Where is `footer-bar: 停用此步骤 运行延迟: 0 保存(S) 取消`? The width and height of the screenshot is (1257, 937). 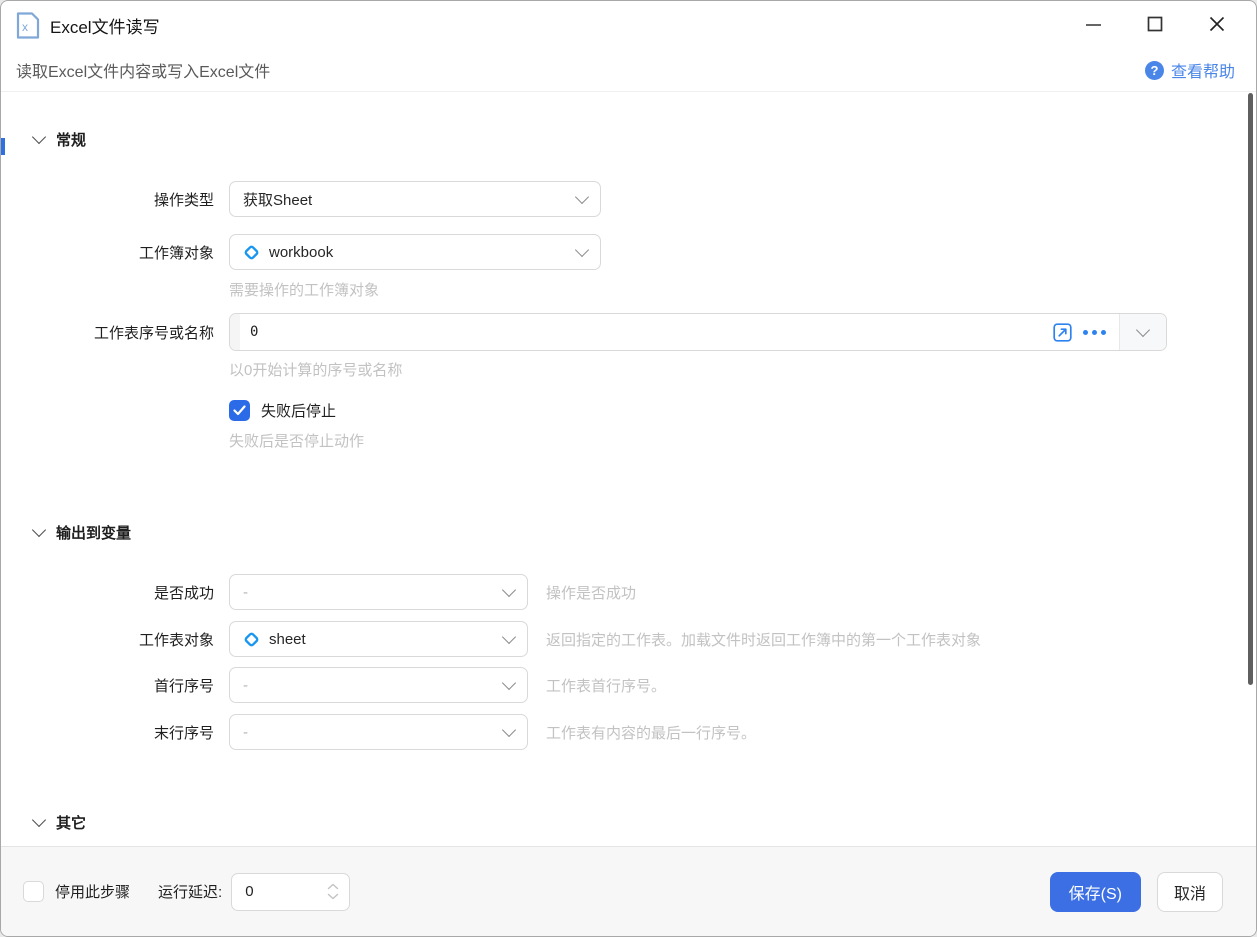
footer-bar: 停用此步骤 运行延迟: 0 保存(S) 取消 is located at coordinates (628, 891).